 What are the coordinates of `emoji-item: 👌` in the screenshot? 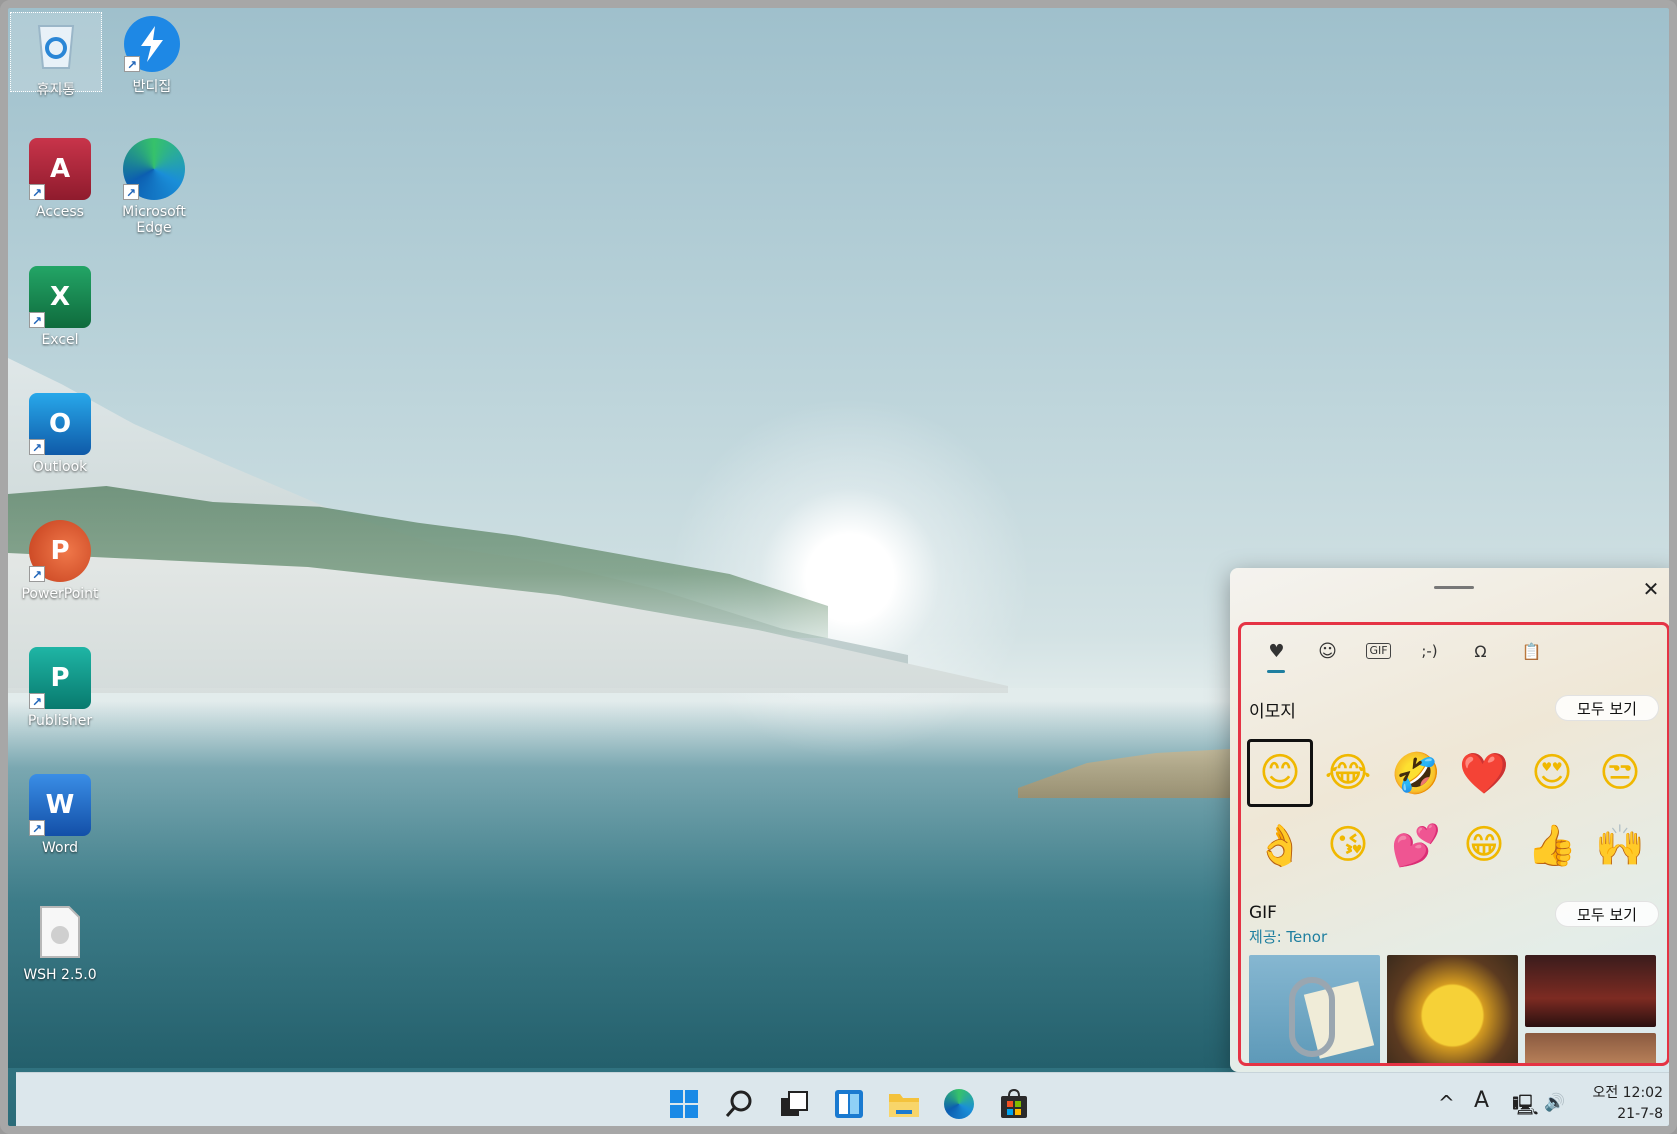 It's located at (1280, 845).